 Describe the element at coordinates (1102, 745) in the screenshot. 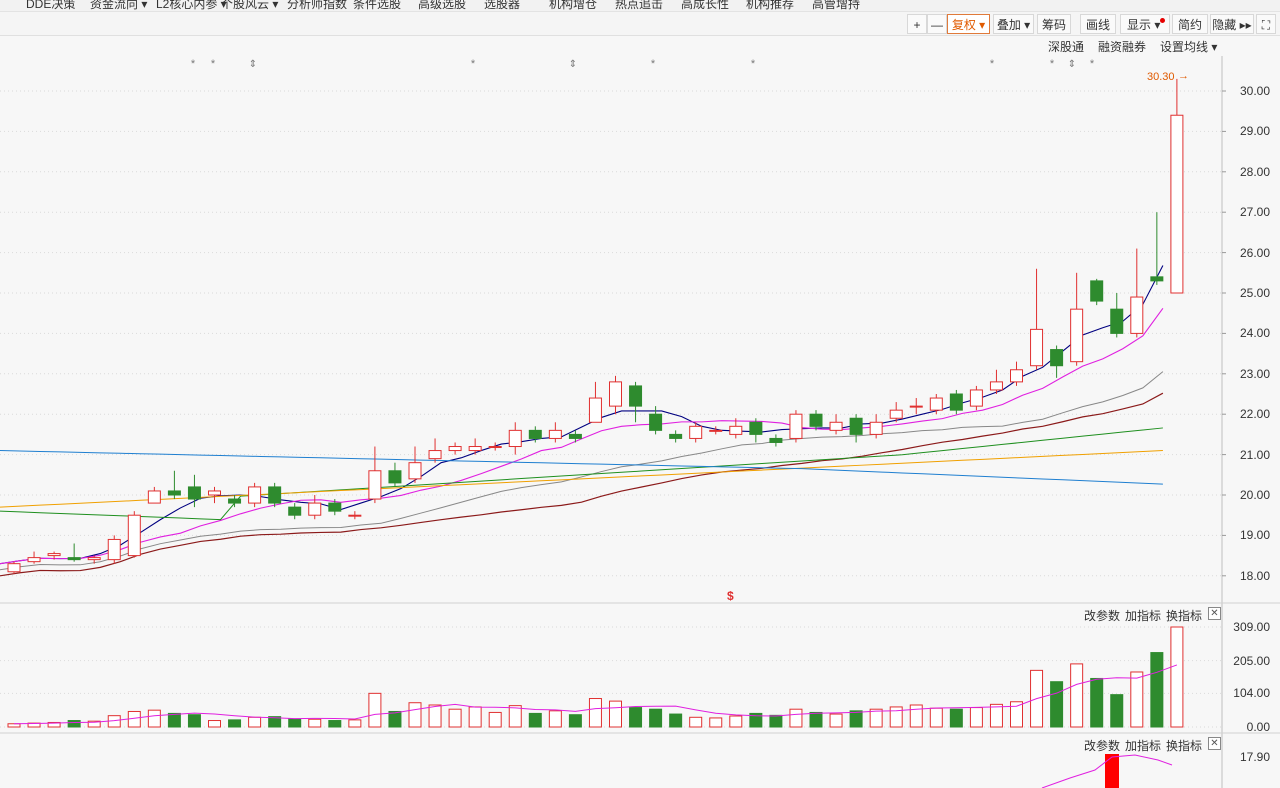

I see `ind-params-button: 改参数` at that location.